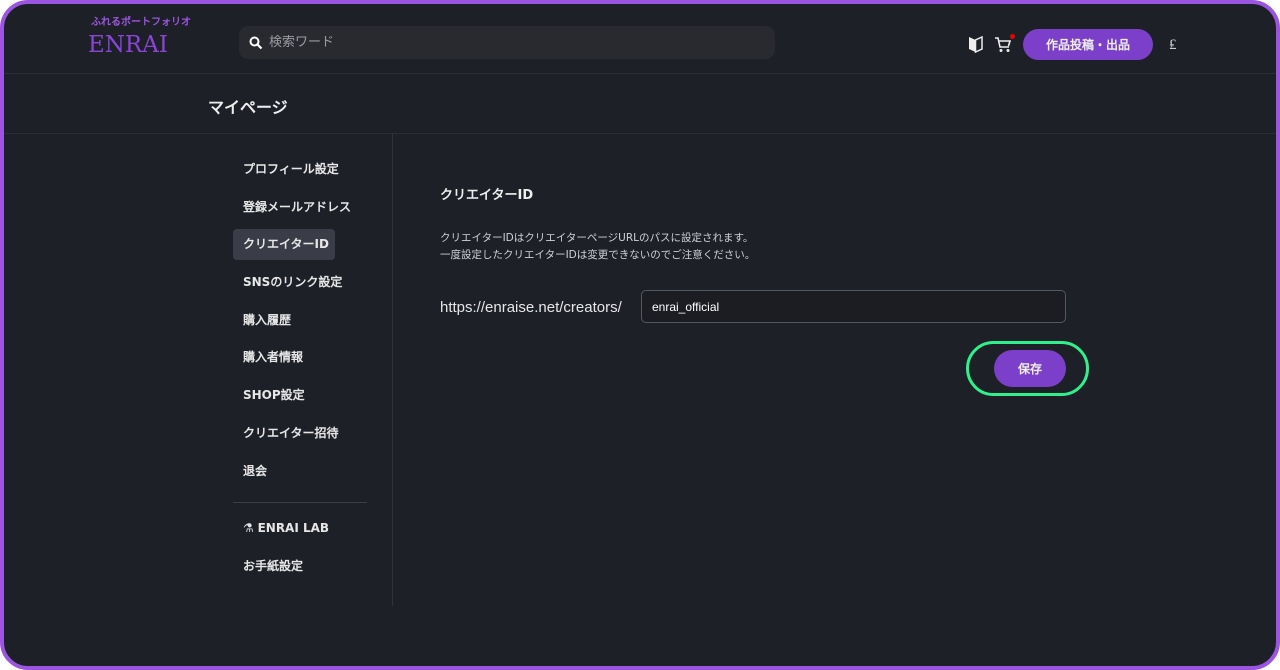 The height and width of the screenshot is (670, 1280). What do you see at coordinates (1088, 44) in the screenshot?
I see `post-work-button: 作品投稿・出品` at bounding box center [1088, 44].